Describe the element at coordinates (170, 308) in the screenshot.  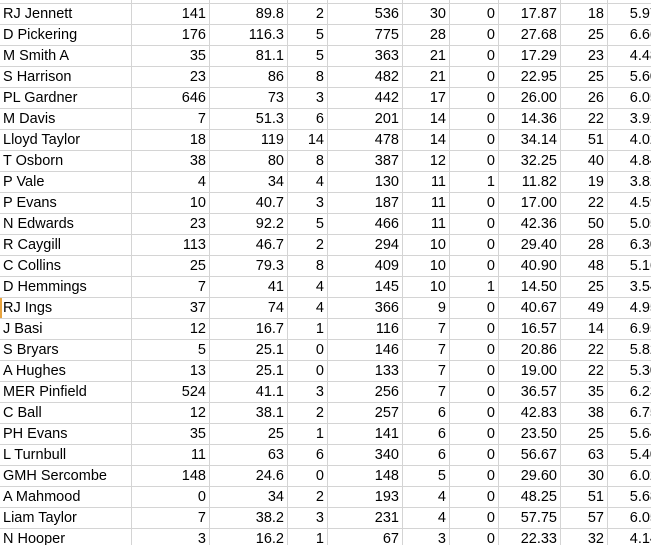
I see `value-cell-0: 37` at that location.